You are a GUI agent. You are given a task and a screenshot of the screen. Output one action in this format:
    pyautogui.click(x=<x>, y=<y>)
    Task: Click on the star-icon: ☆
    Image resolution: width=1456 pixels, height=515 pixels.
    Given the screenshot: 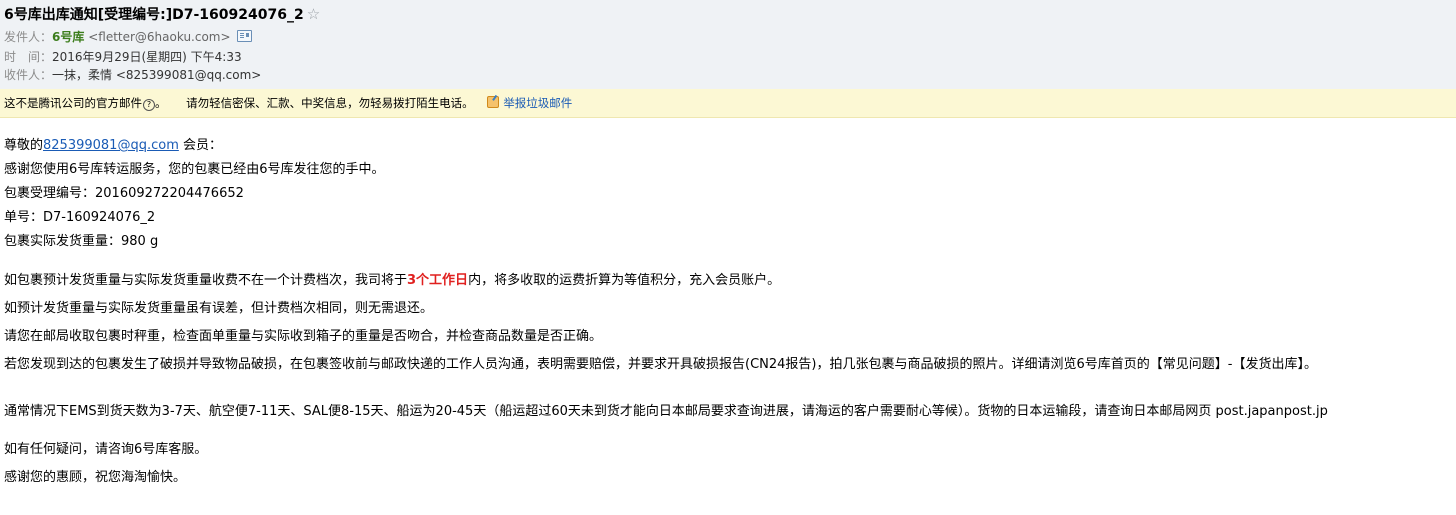 What is the action you would take?
    pyautogui.click(x=313, y=14)
    